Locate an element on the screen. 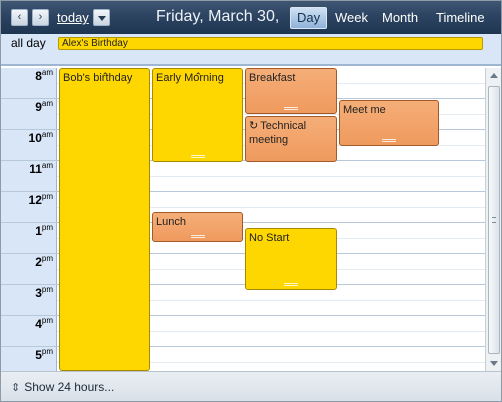 This screenshot has width=502, height=402. hour-label: 1pm is located at coordinates (44, 230).